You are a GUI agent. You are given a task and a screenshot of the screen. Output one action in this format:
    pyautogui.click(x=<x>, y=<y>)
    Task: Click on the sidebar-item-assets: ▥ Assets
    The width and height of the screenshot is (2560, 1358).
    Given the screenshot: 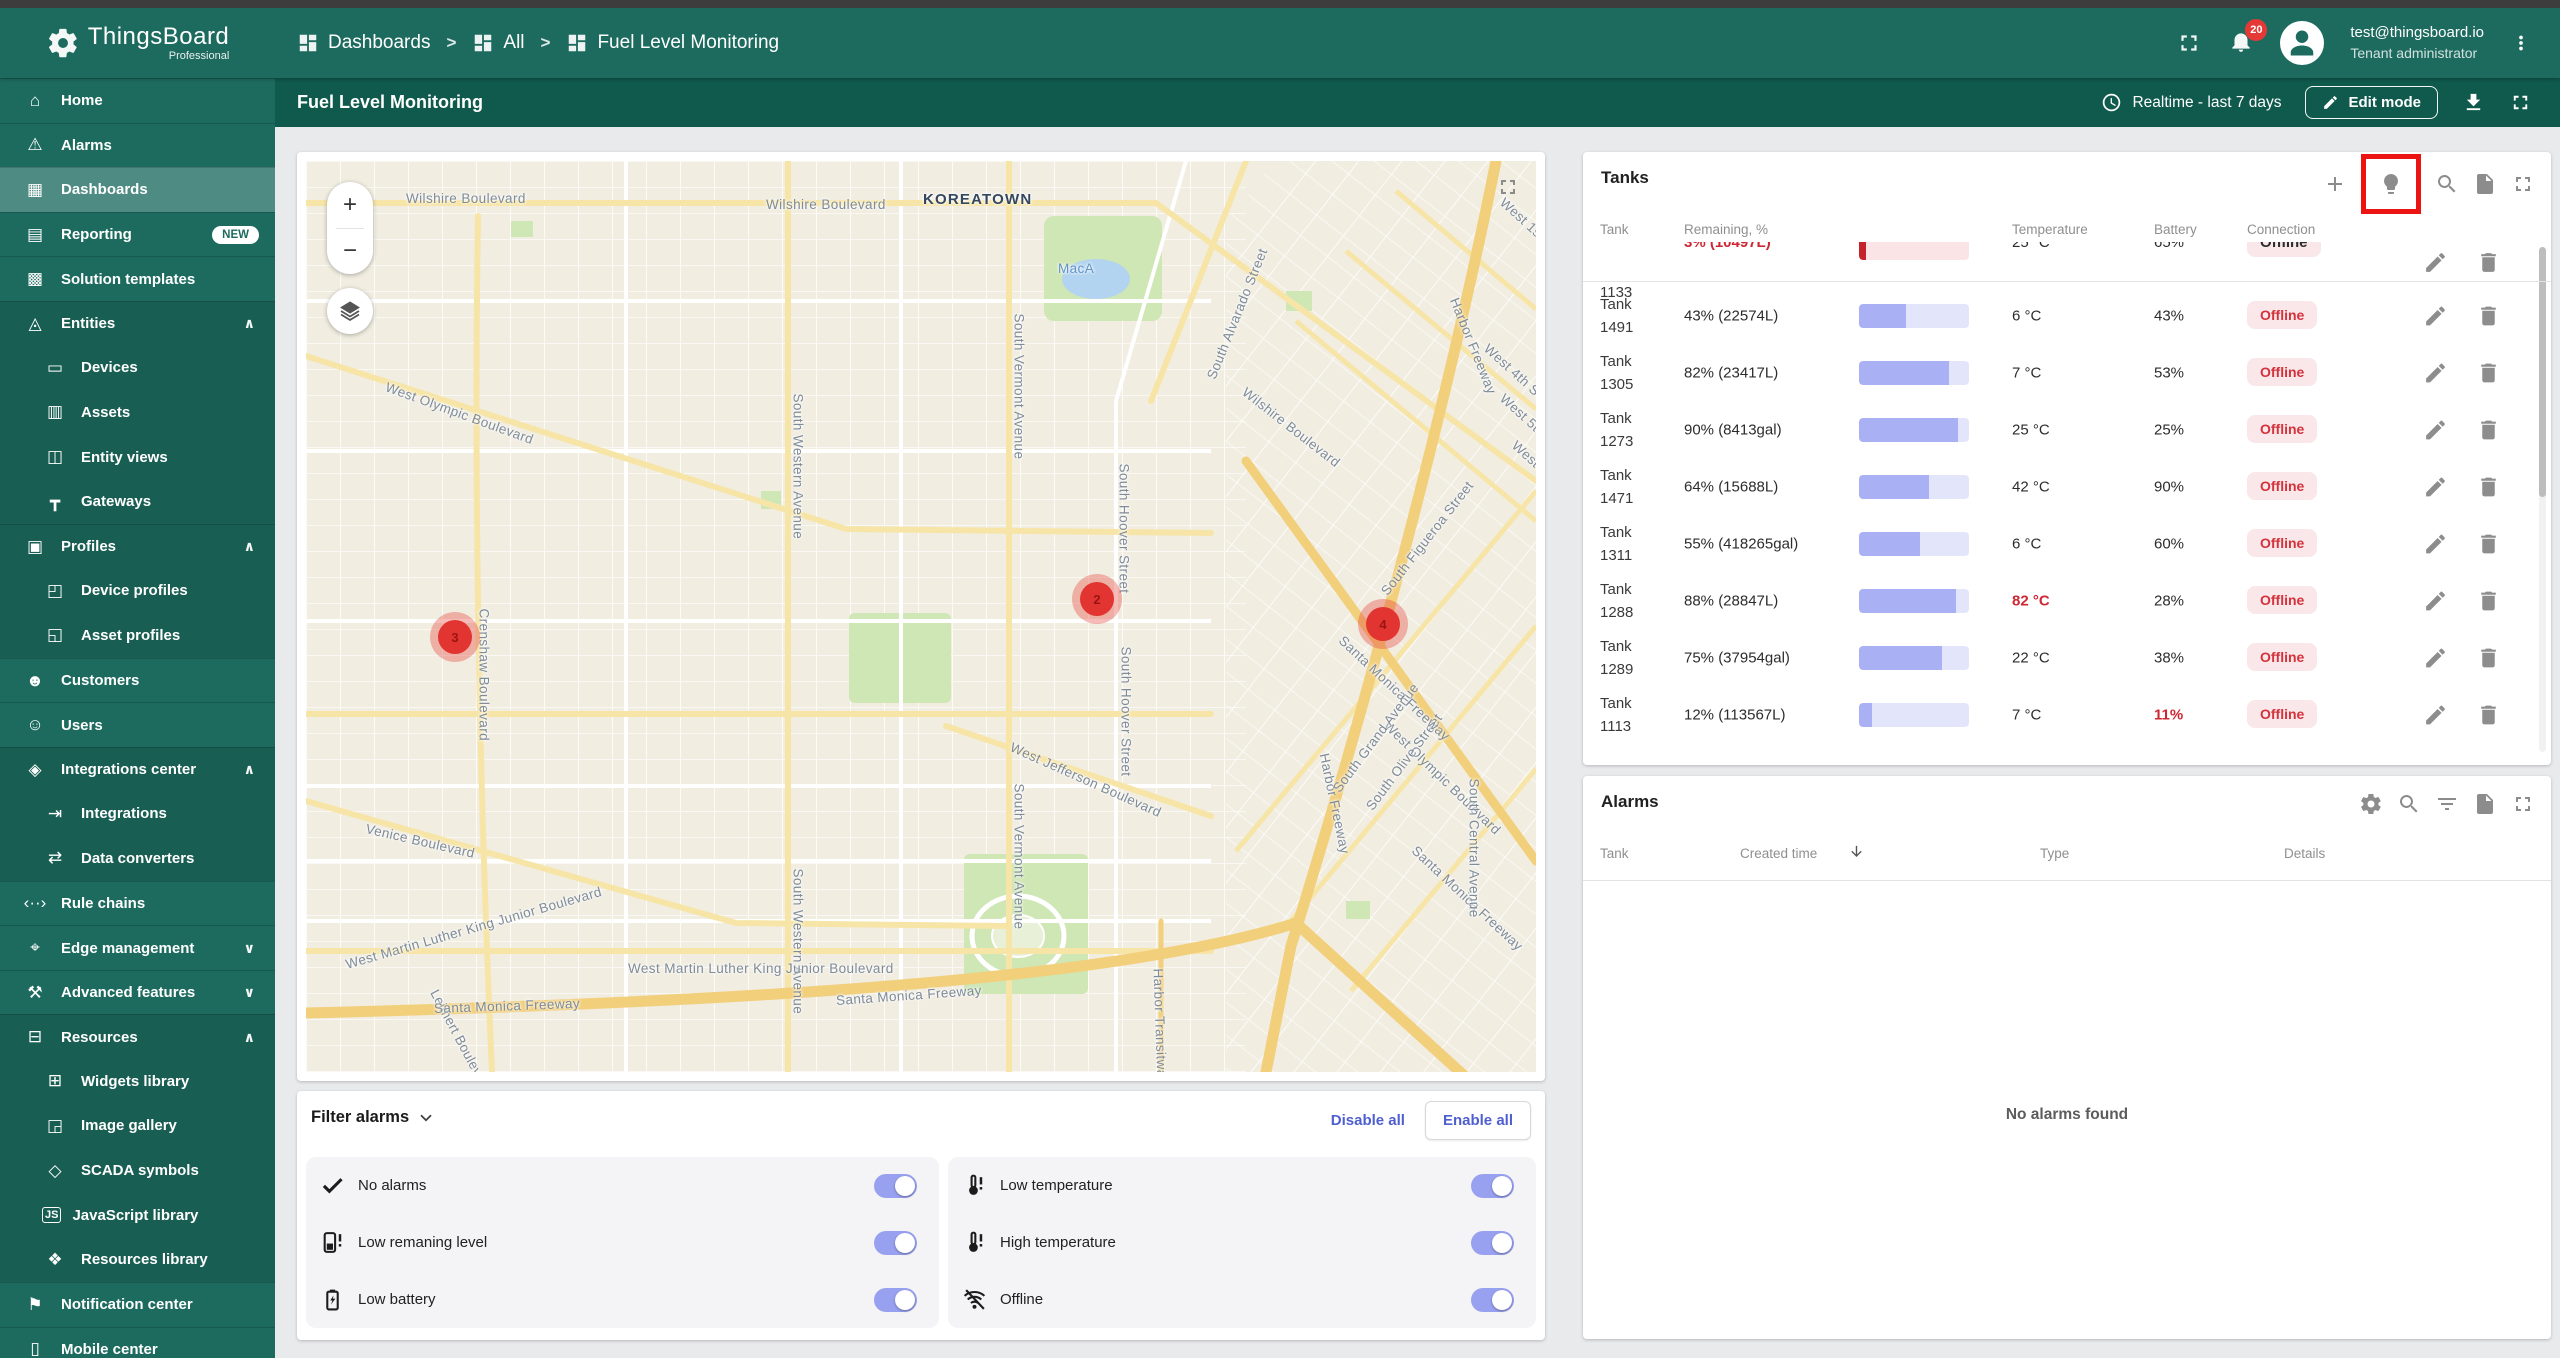 What is the action you would take?
    pyautogui.click(x=137, y=412)
    